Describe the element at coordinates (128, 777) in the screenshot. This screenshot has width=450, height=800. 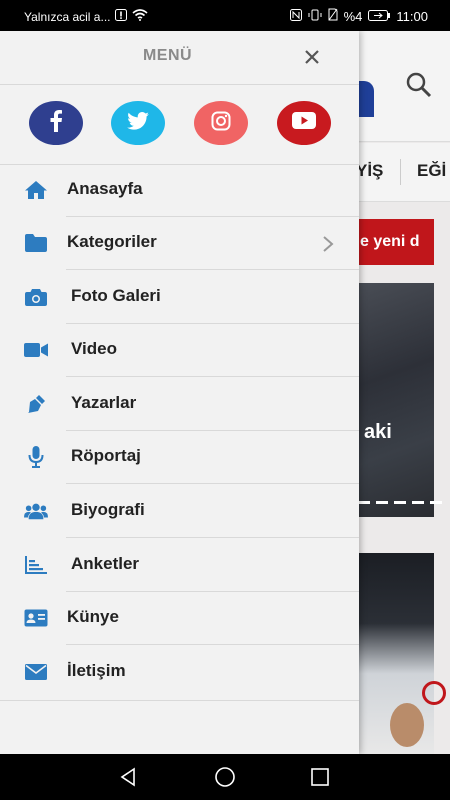
I see `back-icon` at that location.